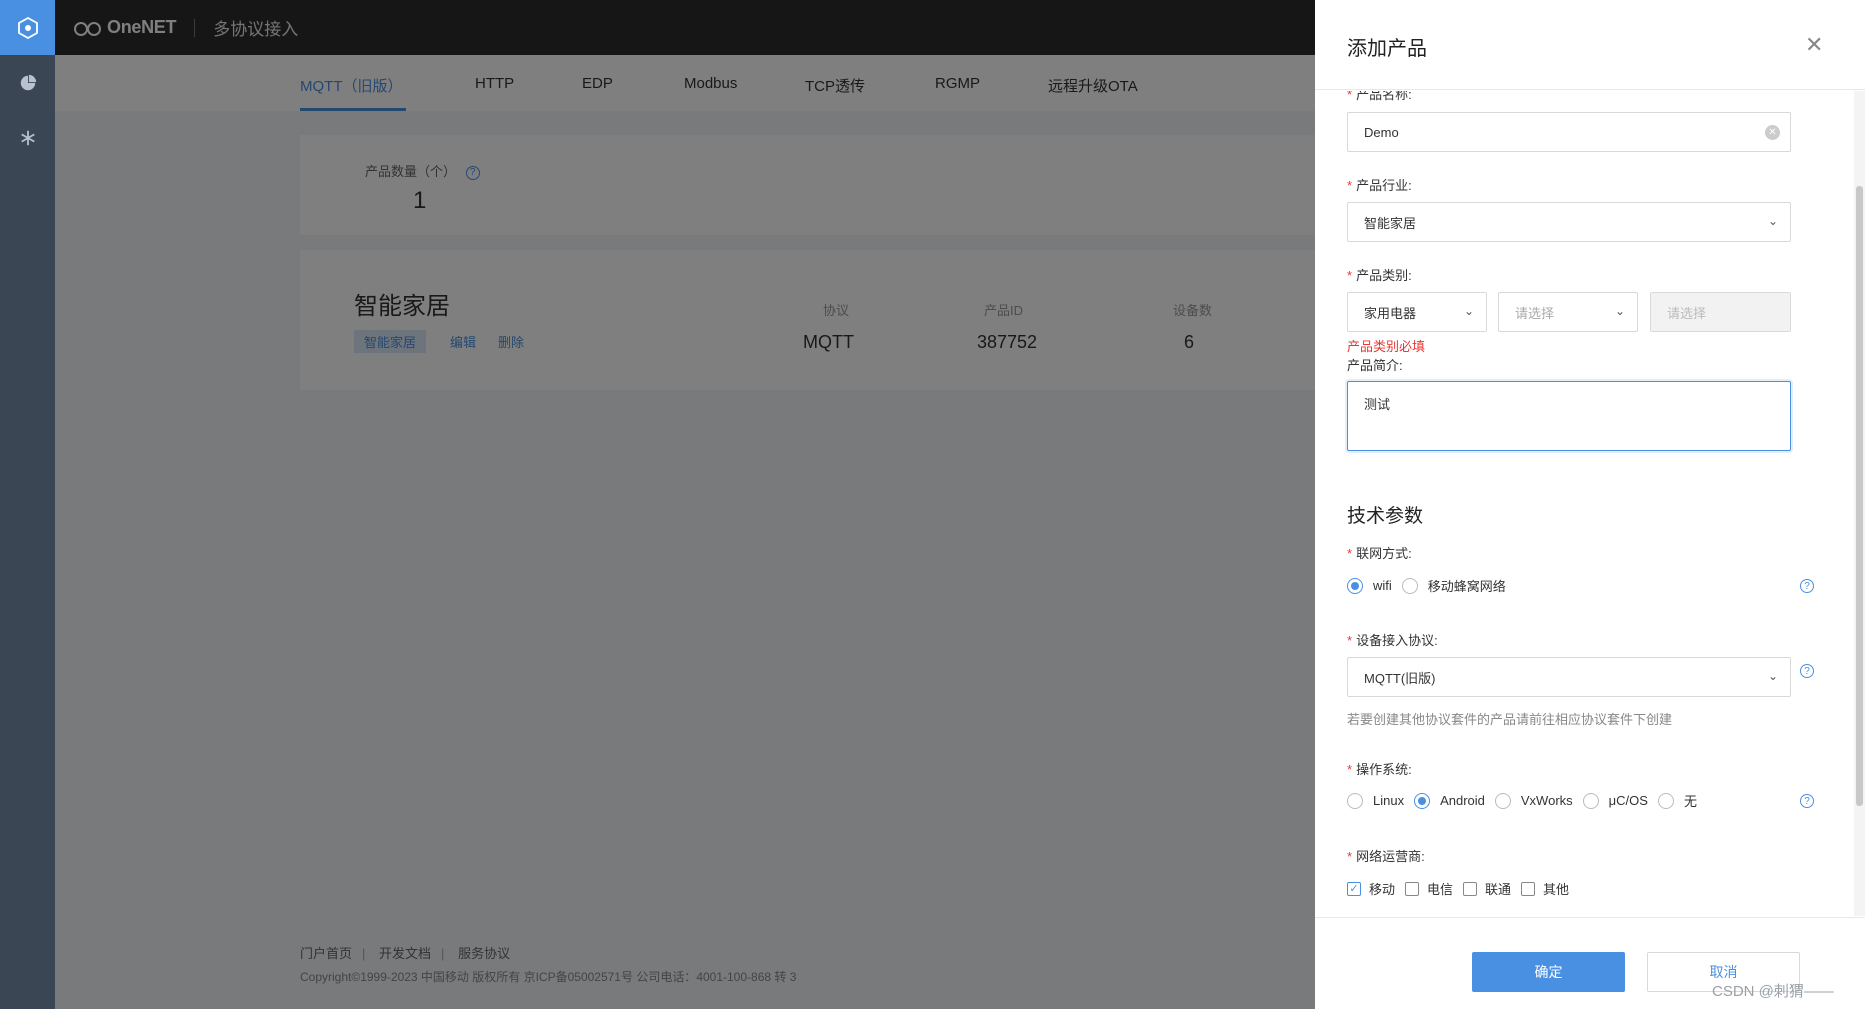  What do you see at coordinates (1375, 365) in the screenshot?
I see `intro-label: 产品简介:` at bounding box center [1375, 365].